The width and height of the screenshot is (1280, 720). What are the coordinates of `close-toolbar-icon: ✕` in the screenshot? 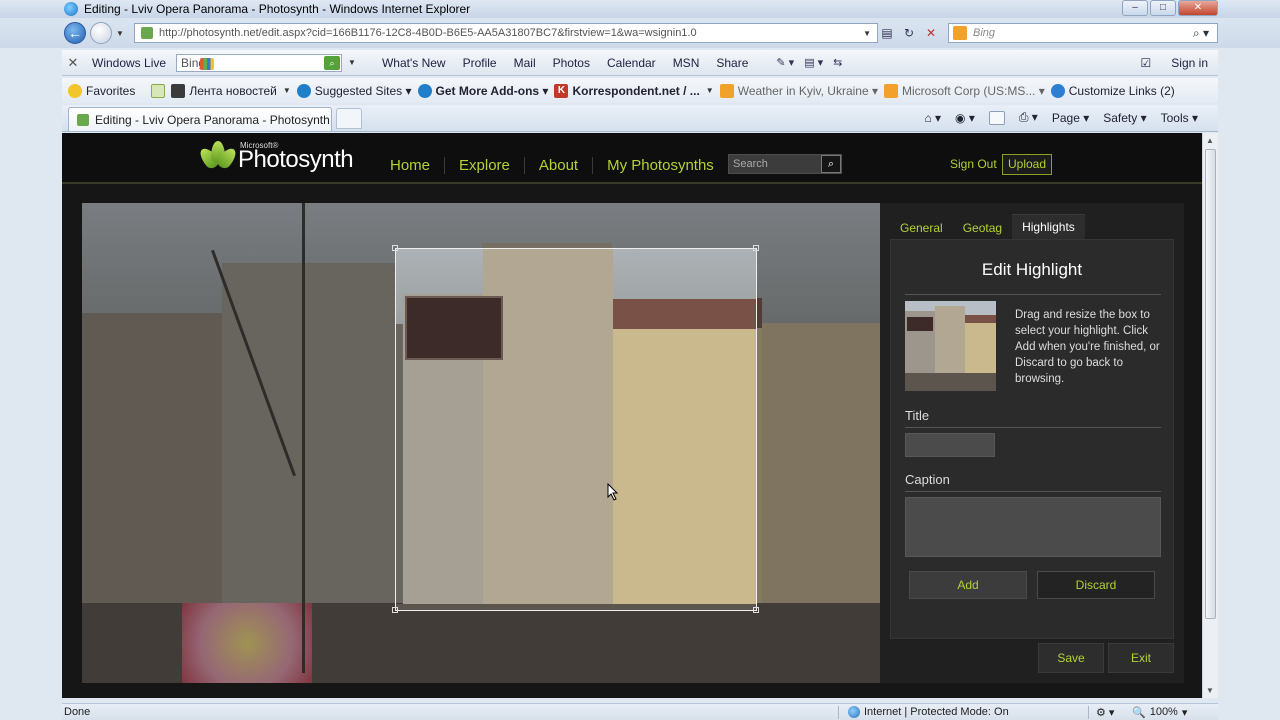 It's located at (73, 63).